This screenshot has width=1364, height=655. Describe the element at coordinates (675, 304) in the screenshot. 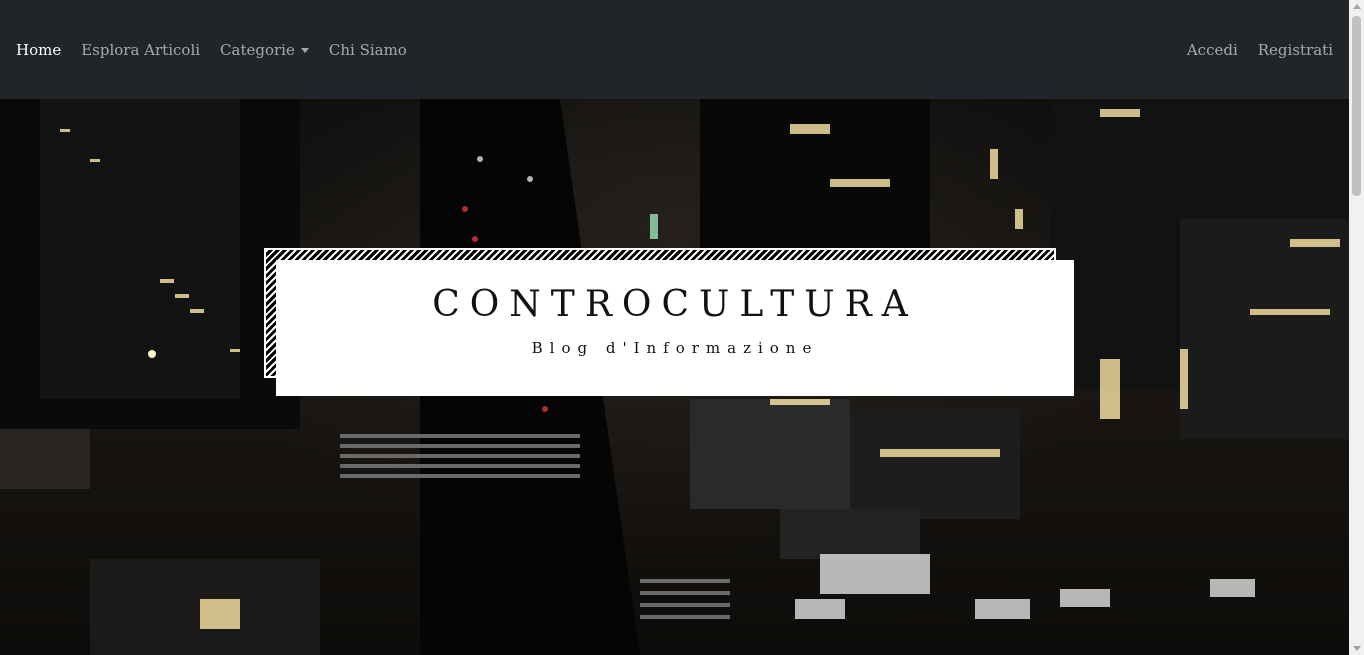

I see `site-title: CONTROCULTURA` at that location.